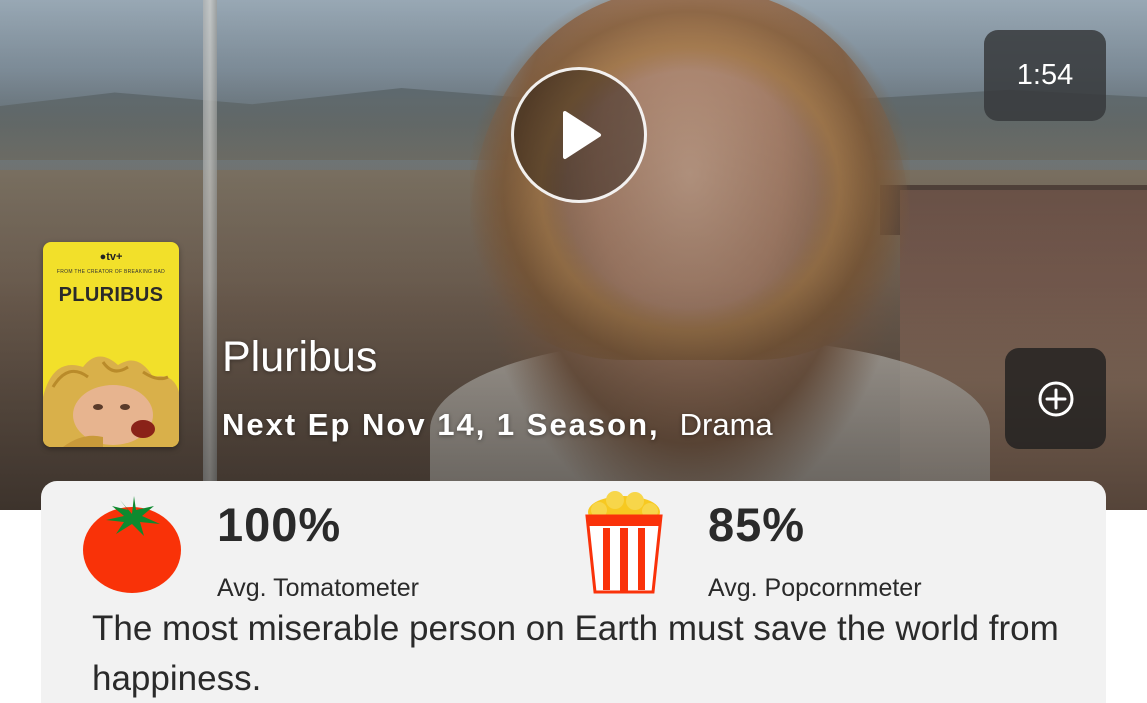  I want to click on add-to-watchlist-button, so click(1055, 398).